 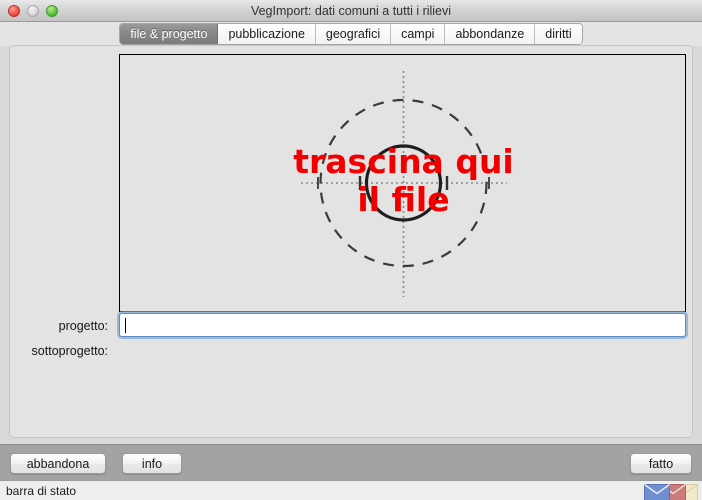 I want to click on window-title: VegImport: dati comuni a tutti i rilievi, so click(x=351, y=11).